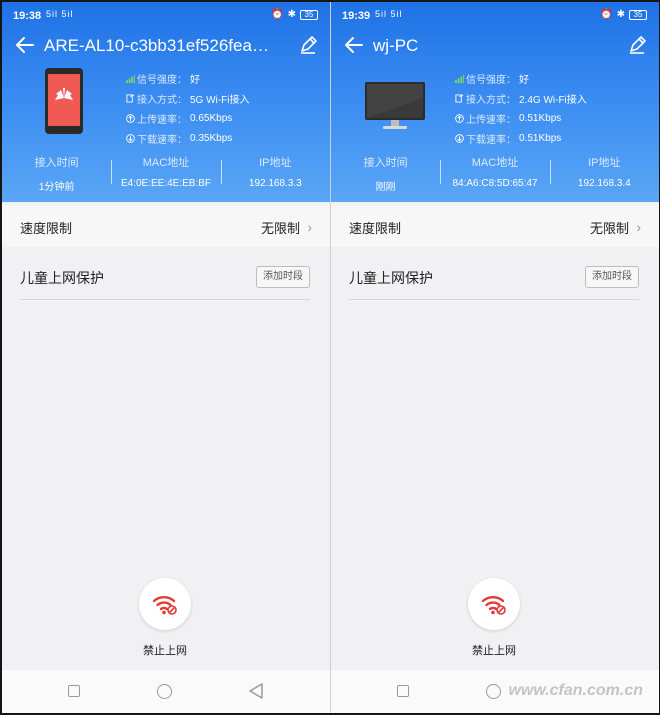 The height and width of the screenshot is (715, 660). What do you see at coordinates (495, 47) in the screenshot?
I see `title-bar: wj-PC` at bounding box center [495, 47].